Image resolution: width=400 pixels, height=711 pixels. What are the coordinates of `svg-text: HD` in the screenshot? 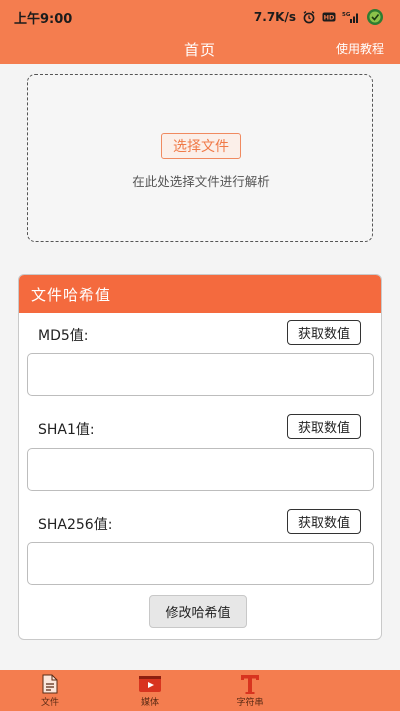 It's located at (329, 18).